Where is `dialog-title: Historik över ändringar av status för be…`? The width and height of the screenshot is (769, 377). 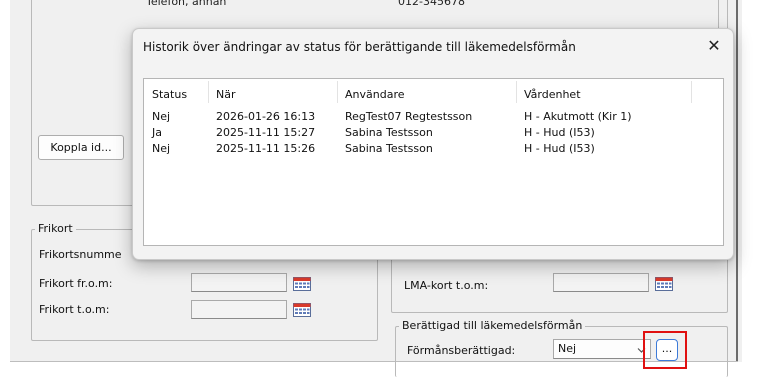 dialog-title: Historik över ändringar av status för be… is located at coordinates (359, 47).